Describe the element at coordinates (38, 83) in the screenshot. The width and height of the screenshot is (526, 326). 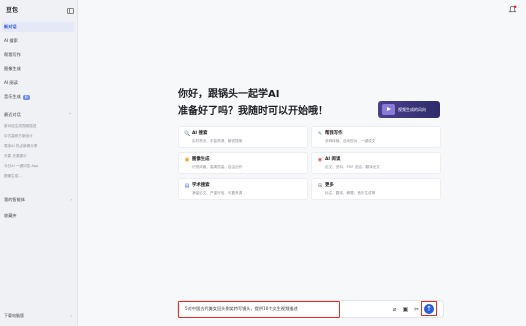
I see `sidebar-item-ai-reading: AI 阅读` at that location.